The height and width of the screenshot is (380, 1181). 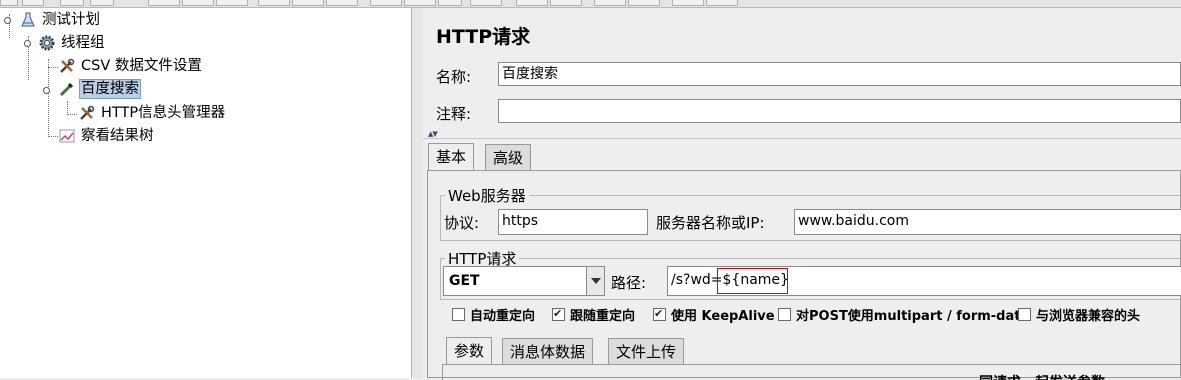 I want to click on method-select: GET, so click(x=524, y=281).